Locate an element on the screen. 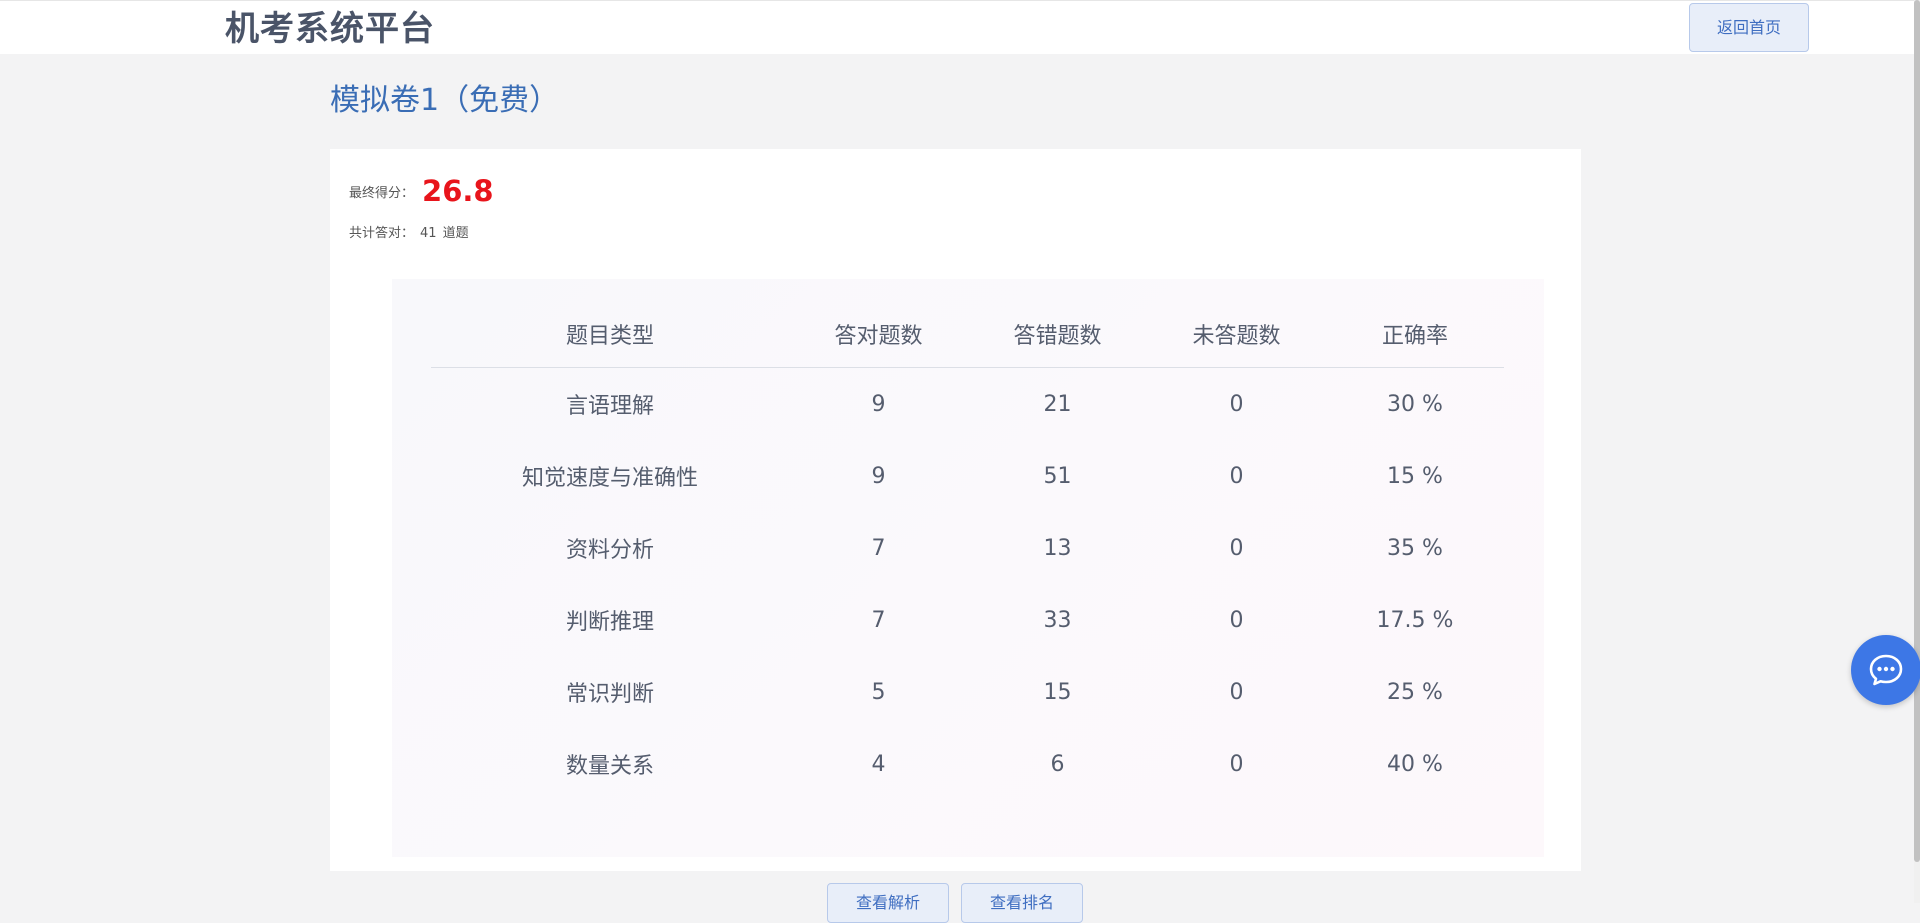  view-analysis-button: 查看解析 is located at coordinates (888, 903).